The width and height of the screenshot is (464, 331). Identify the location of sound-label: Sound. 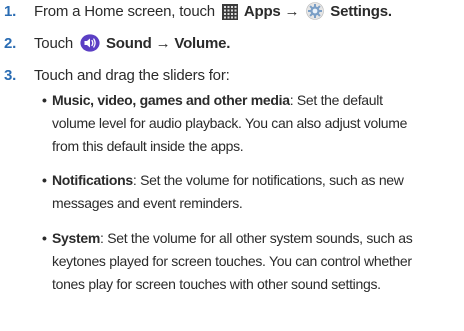
(128, 43).